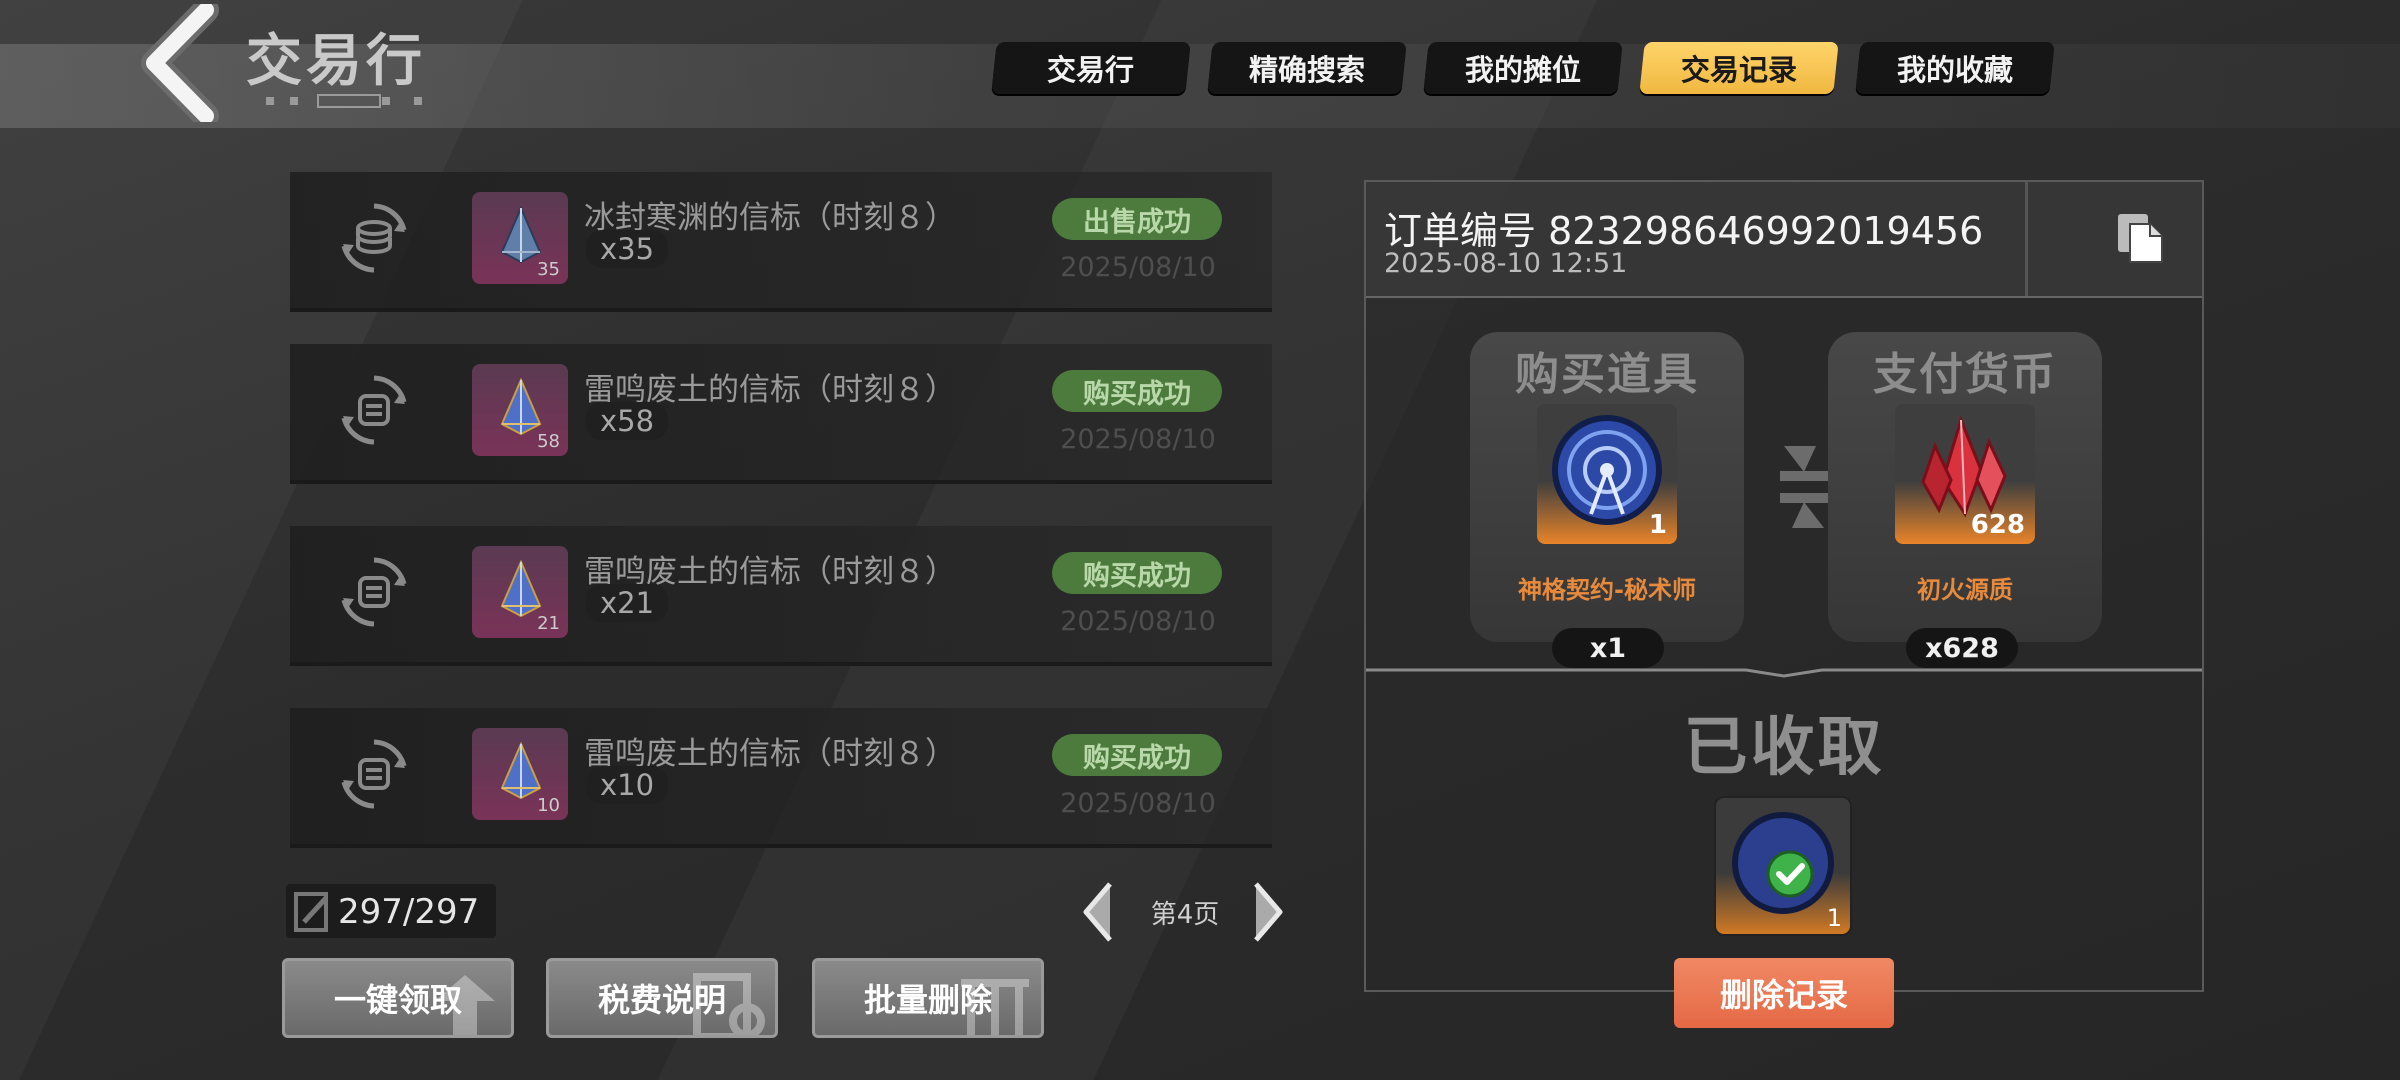 Image resolution: width=2400 pixels, height=1080 pixels. I want to click on notepad-icon, so click(311, 912).